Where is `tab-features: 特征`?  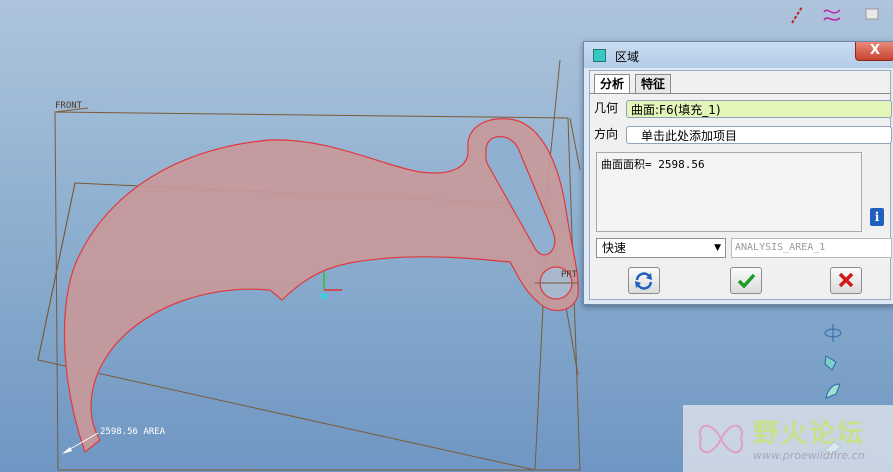 tab-features: 特征 is located at coordinates (653, 83).